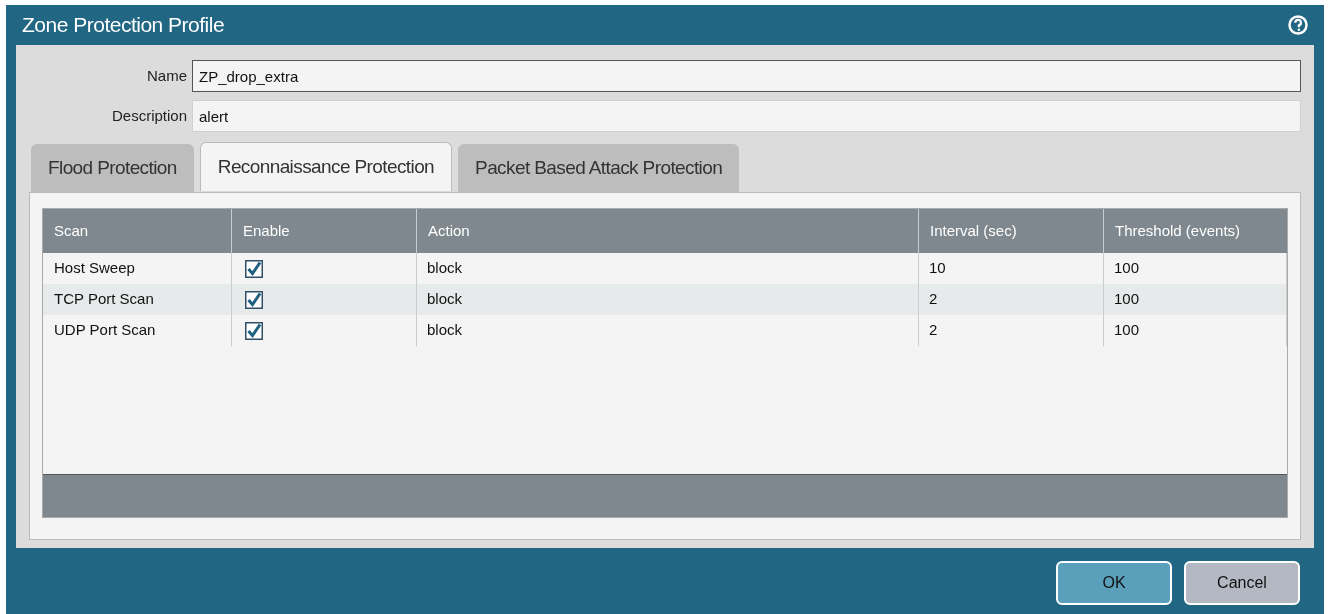  What do you see at coordinates (326, 166) in the screenshot?
I see `tab: Reconnaissance Protection` at bounding box center [326, 166].